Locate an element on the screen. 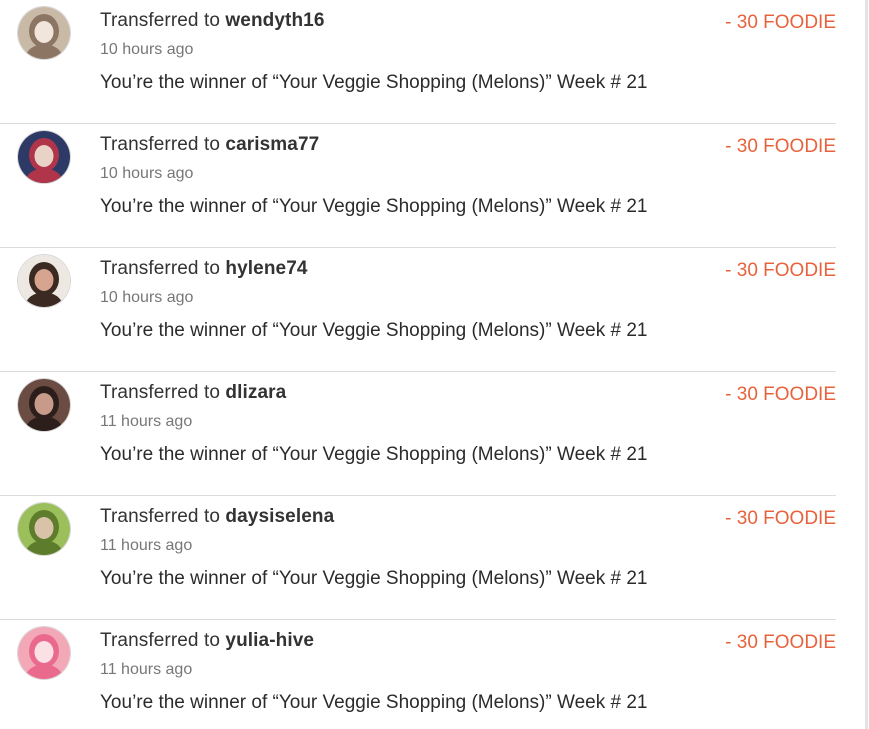  username-link: dlizara is located at coordinates (255, 392).